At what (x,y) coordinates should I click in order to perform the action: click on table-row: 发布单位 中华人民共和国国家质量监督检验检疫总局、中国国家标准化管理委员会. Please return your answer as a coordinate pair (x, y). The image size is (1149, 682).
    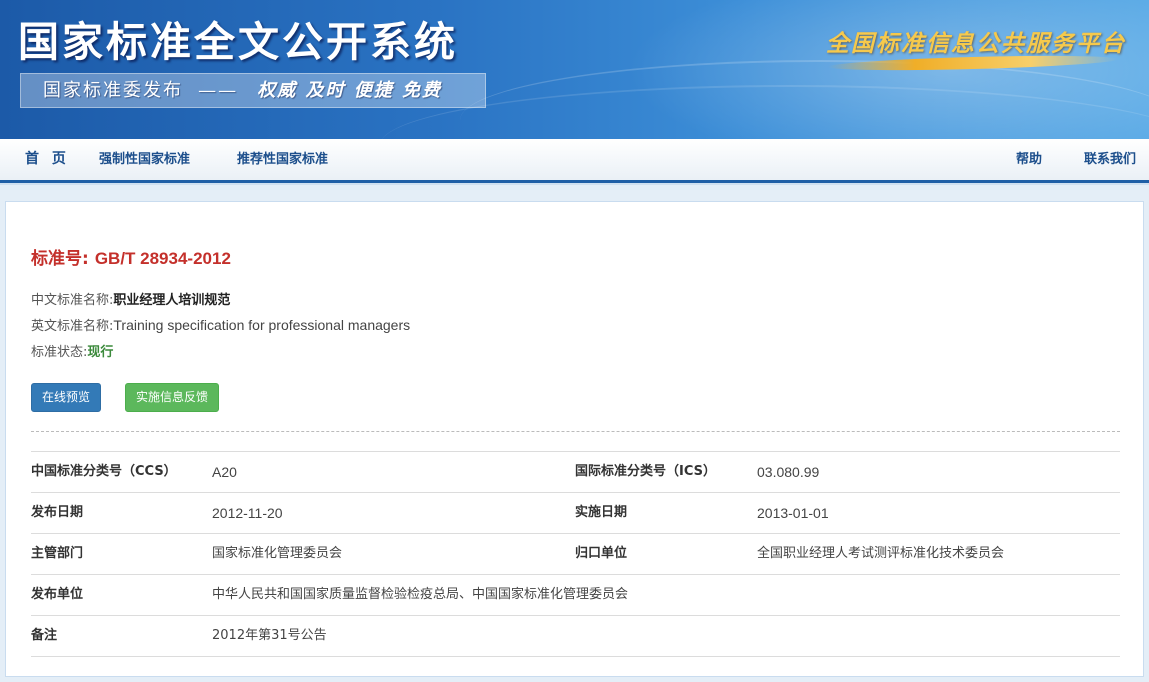
    Looking at the image, I should click on (575, 595).